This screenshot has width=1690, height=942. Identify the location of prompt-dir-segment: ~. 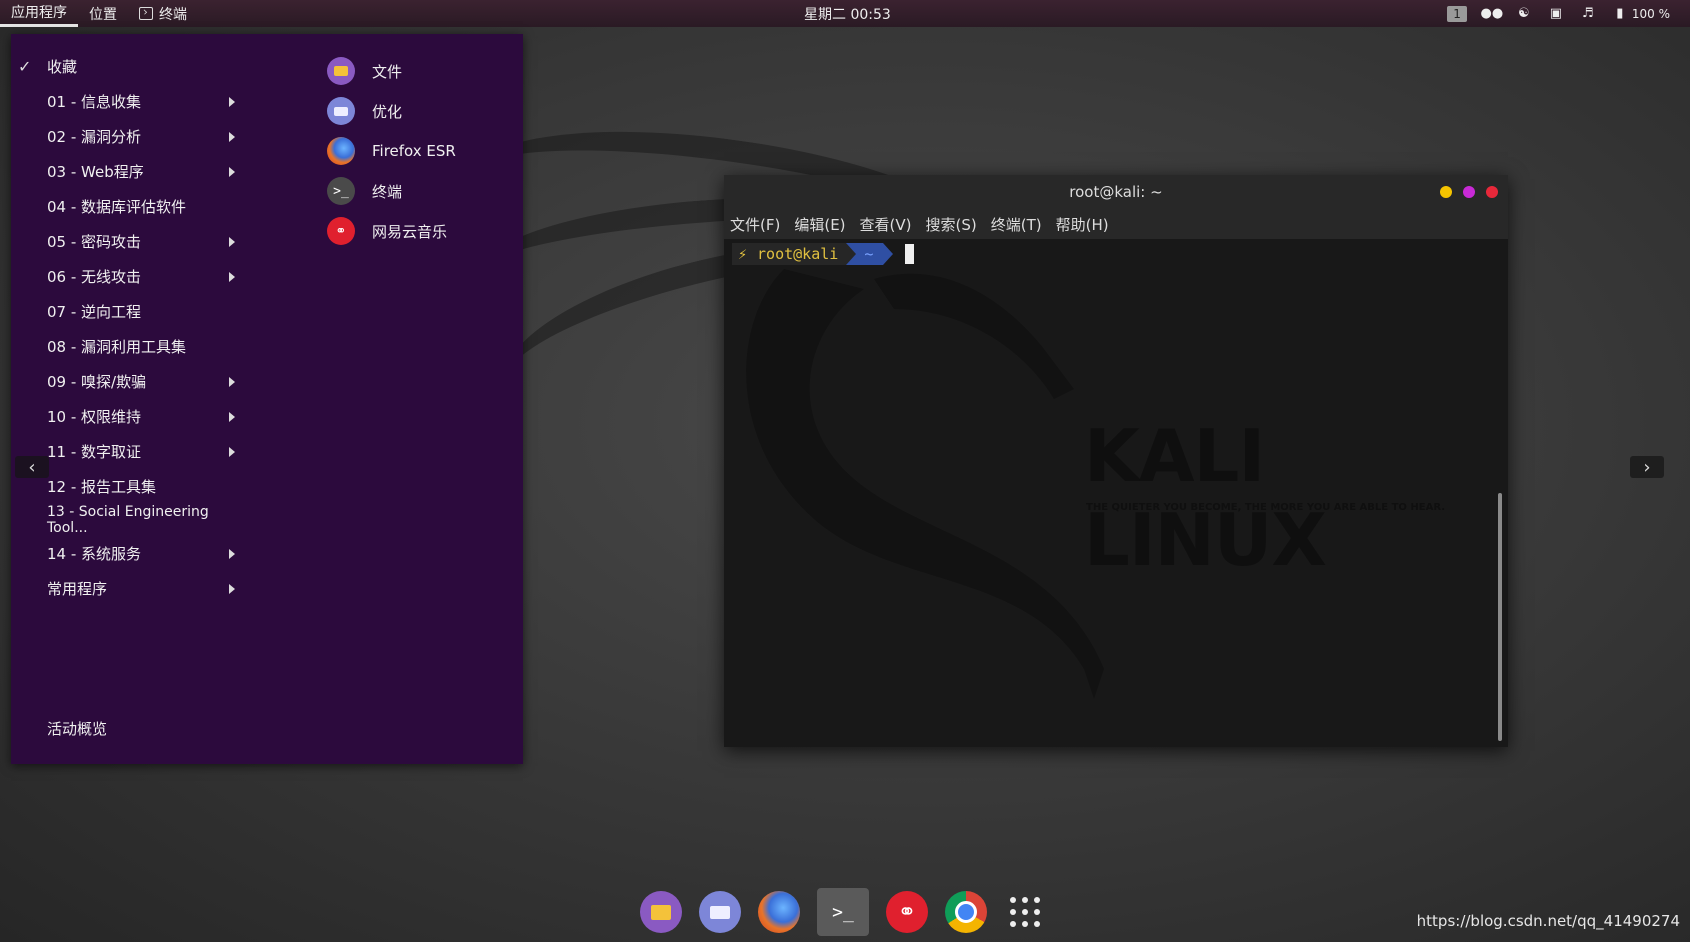
(870, 254).